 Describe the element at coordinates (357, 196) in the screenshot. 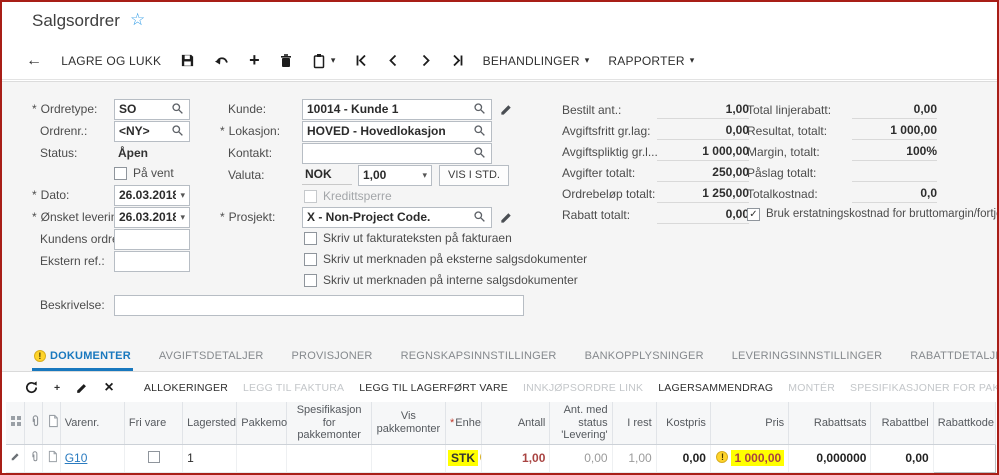

I see `kredittsperre-label: Kredittsperre` at that location.